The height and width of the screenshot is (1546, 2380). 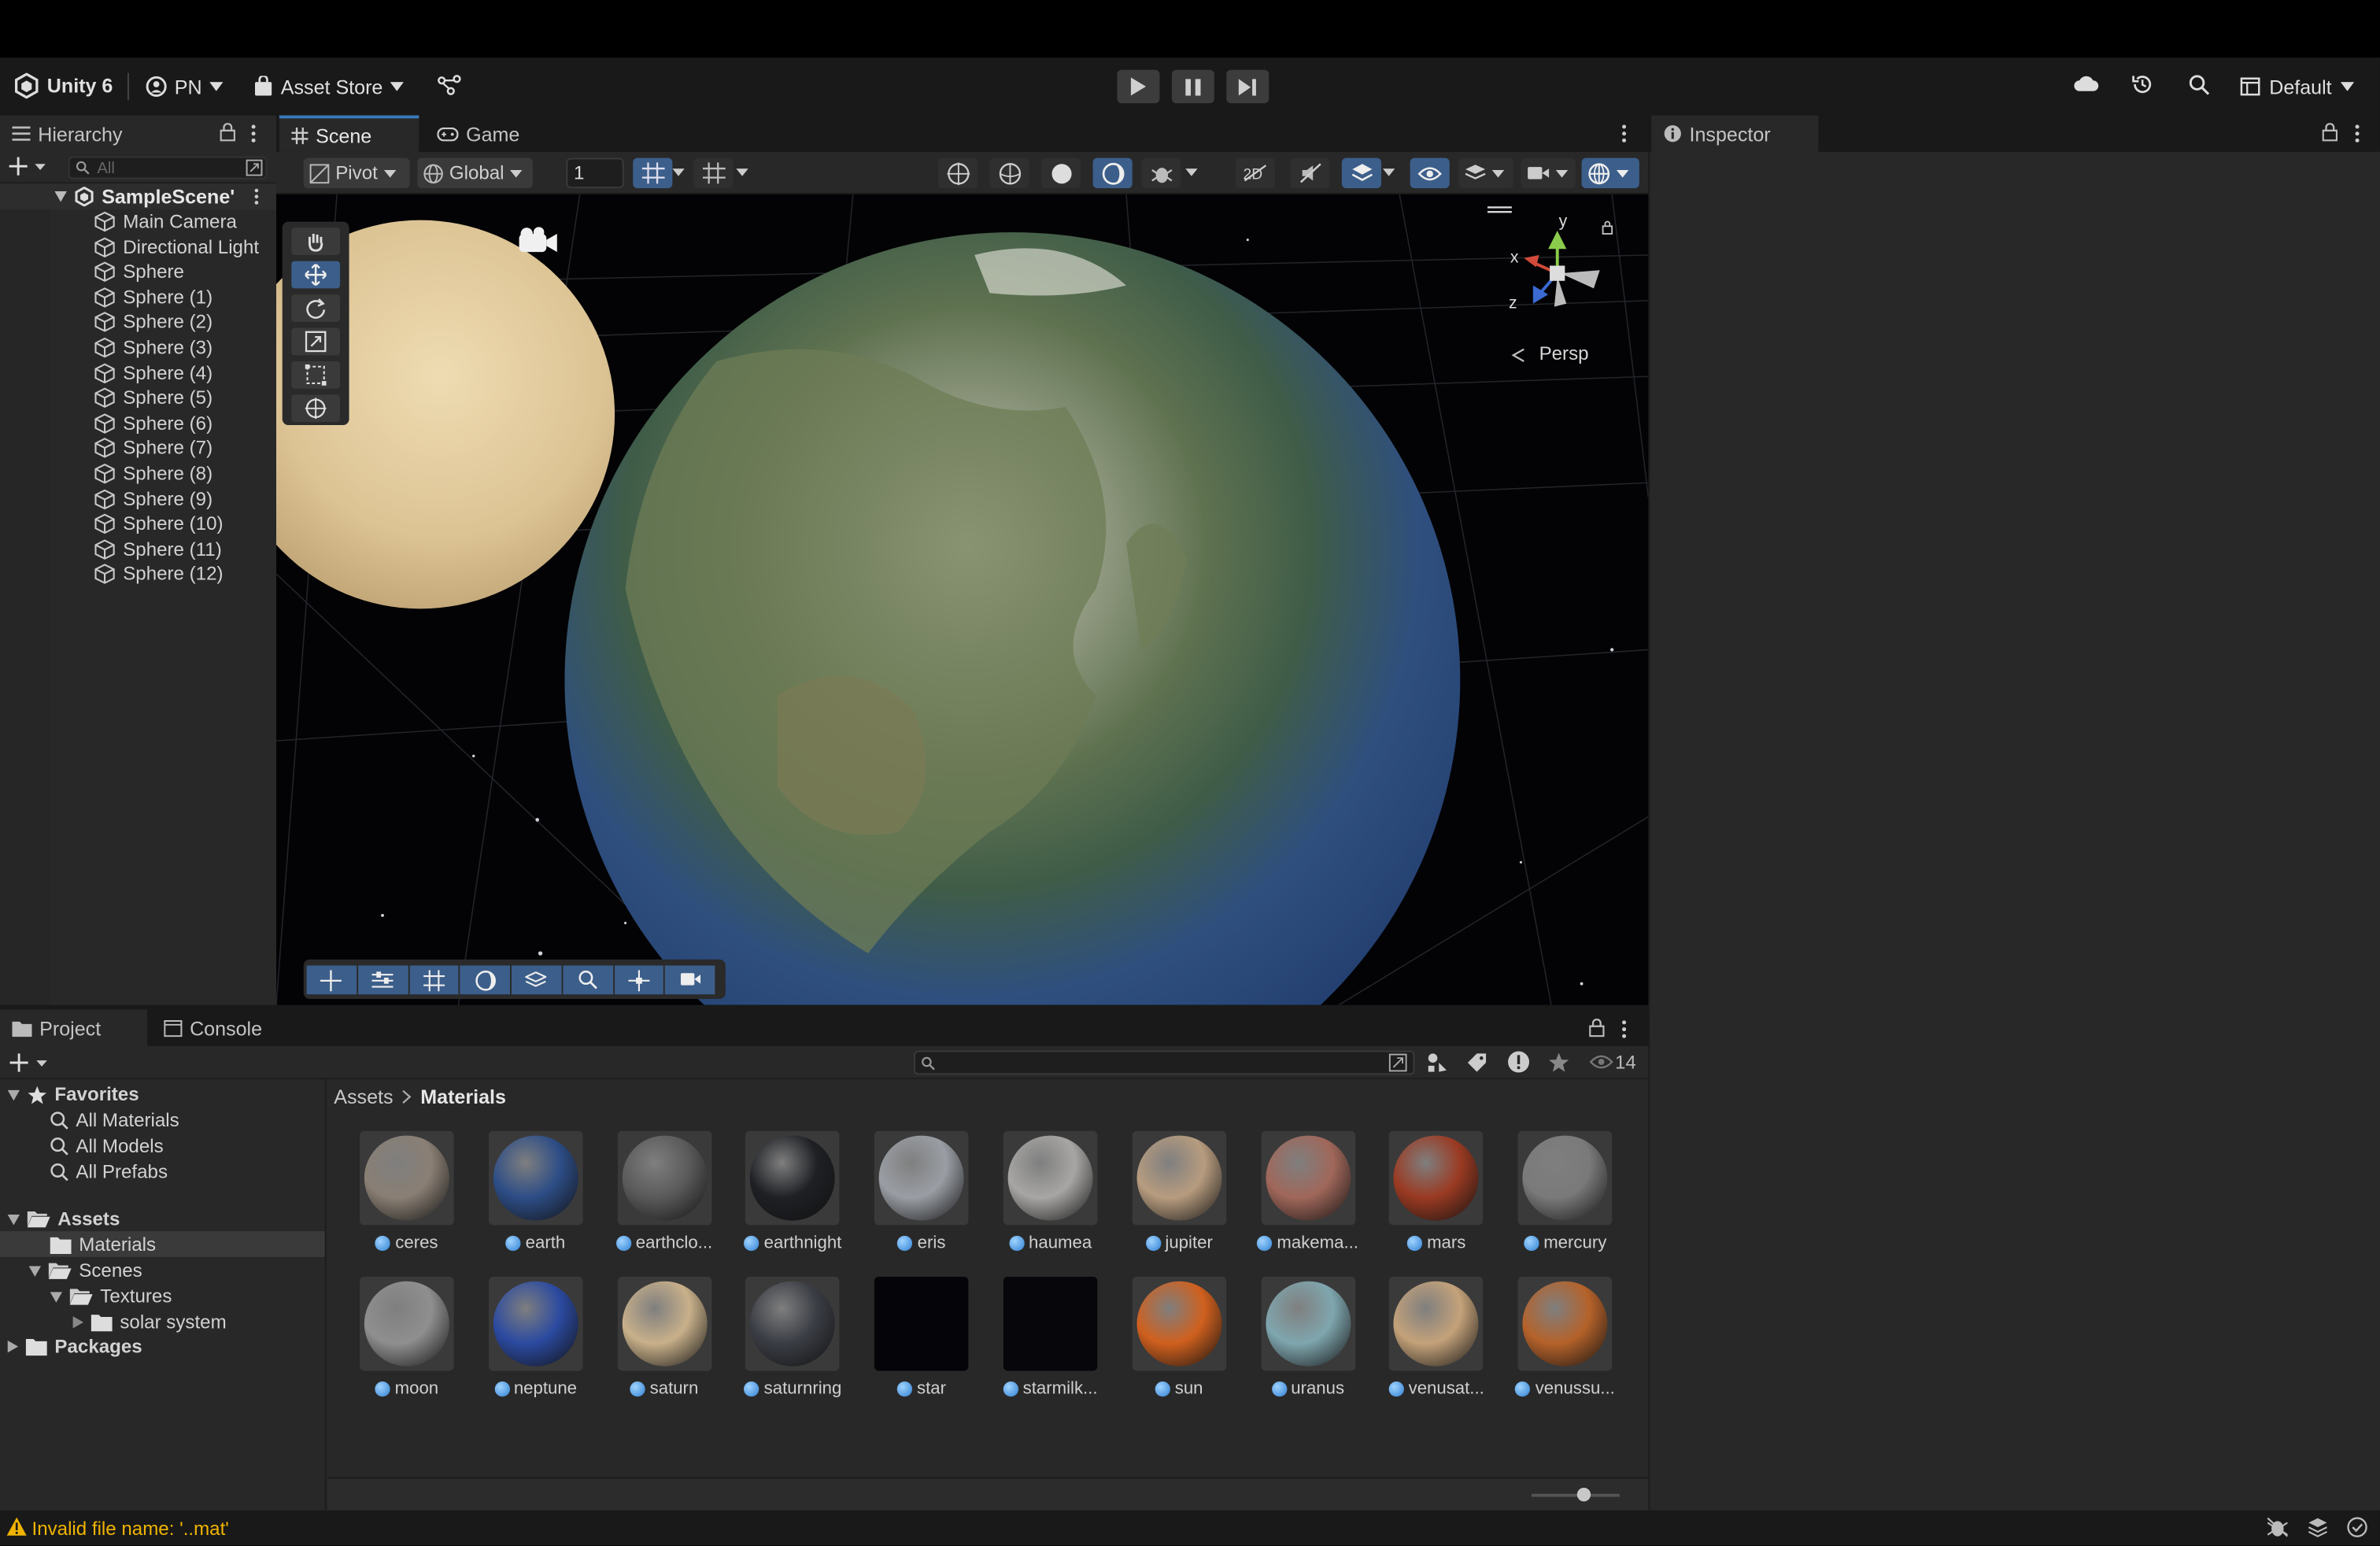 What do you see at coordinates (1601, 1061) in the screenshot?
I see `hidden-packages-eye-icon` at bounding box center [1601, 1061].